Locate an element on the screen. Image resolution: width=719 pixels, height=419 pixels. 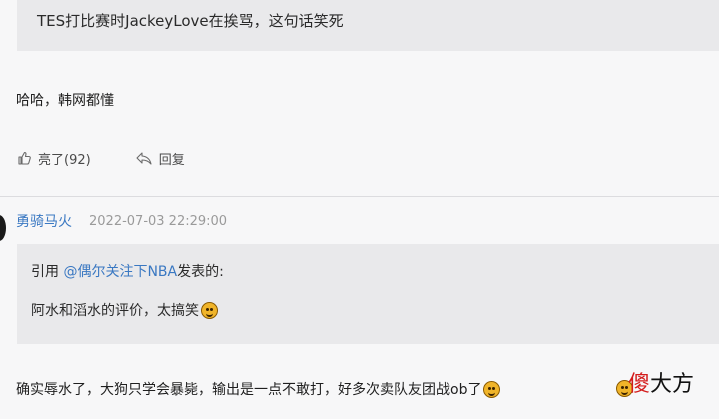
like-count-label: 亮了(92) is located at coordinates (64, 160).